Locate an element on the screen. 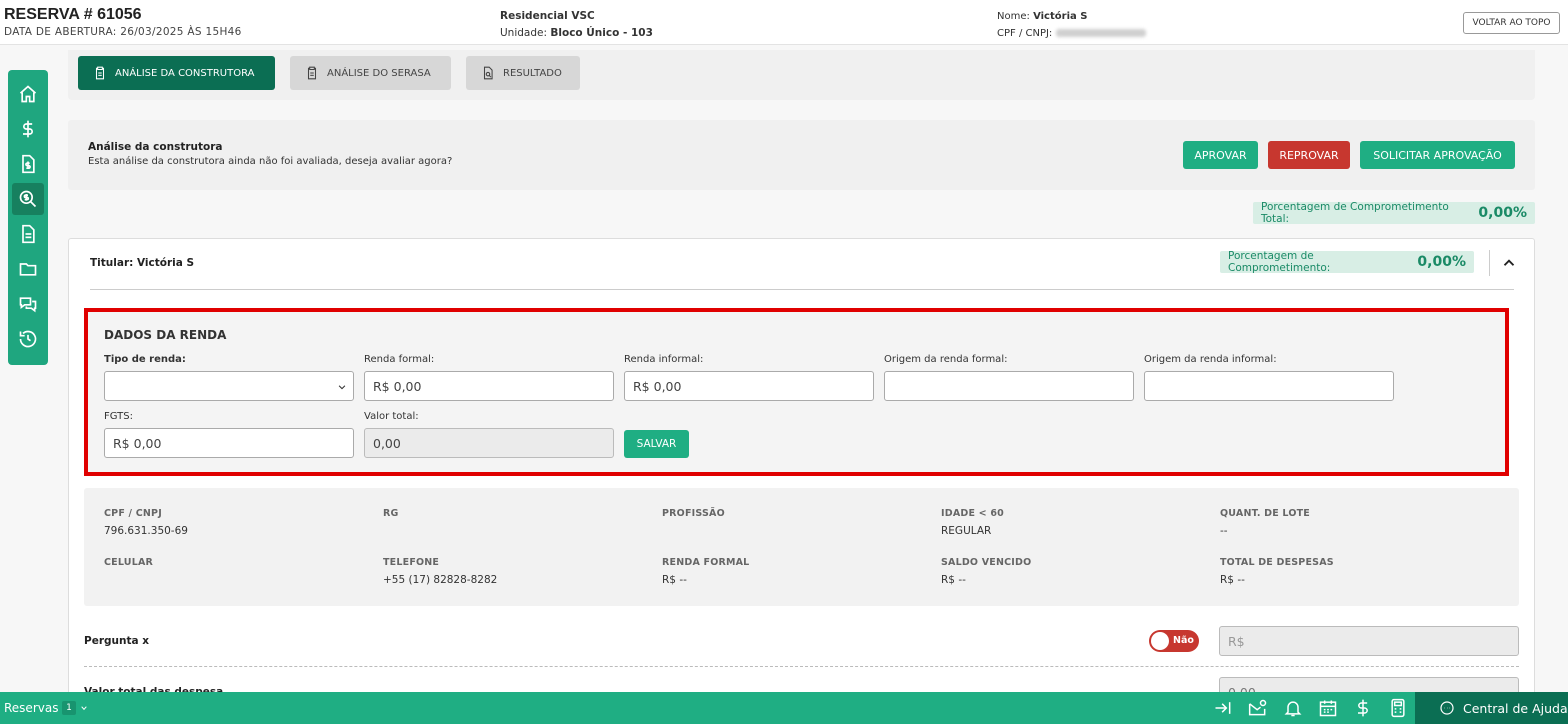  income-type-label: Tipo de renda: is located at coordinates (145, 359).